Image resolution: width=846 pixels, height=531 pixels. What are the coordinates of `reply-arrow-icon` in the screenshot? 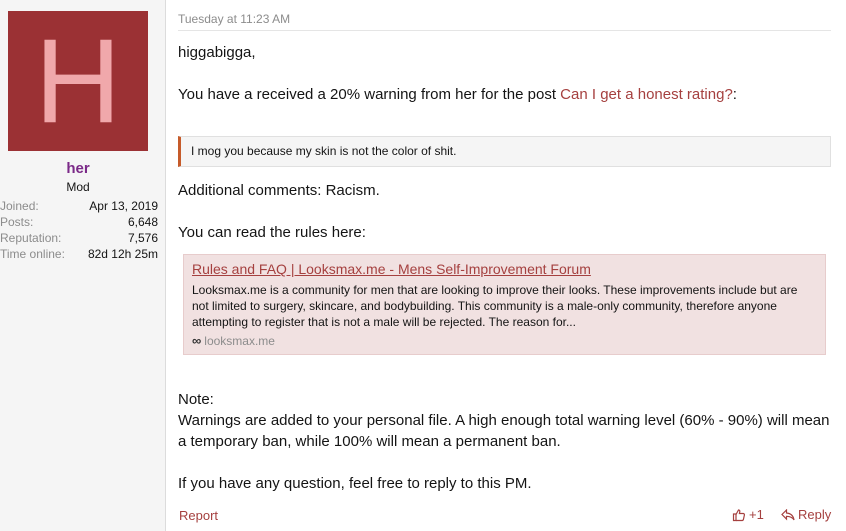 It's located at (788, 514).